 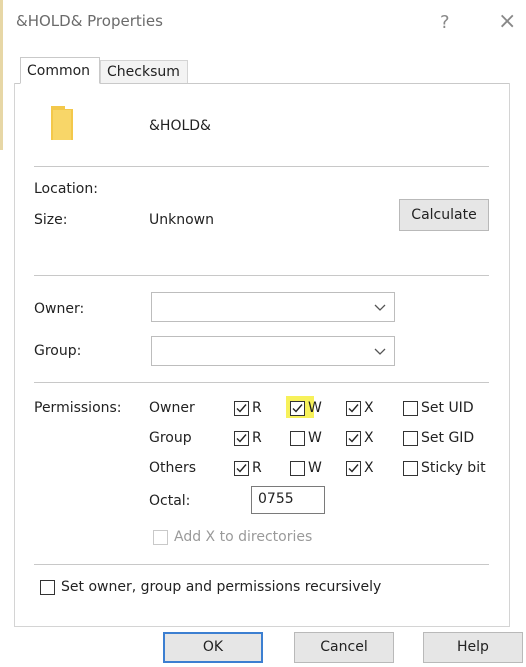 What do you see at coordinates (447, 408) in the screenshot?
I see `set-uid-label: Set UID` at bounding box center [447, 408].